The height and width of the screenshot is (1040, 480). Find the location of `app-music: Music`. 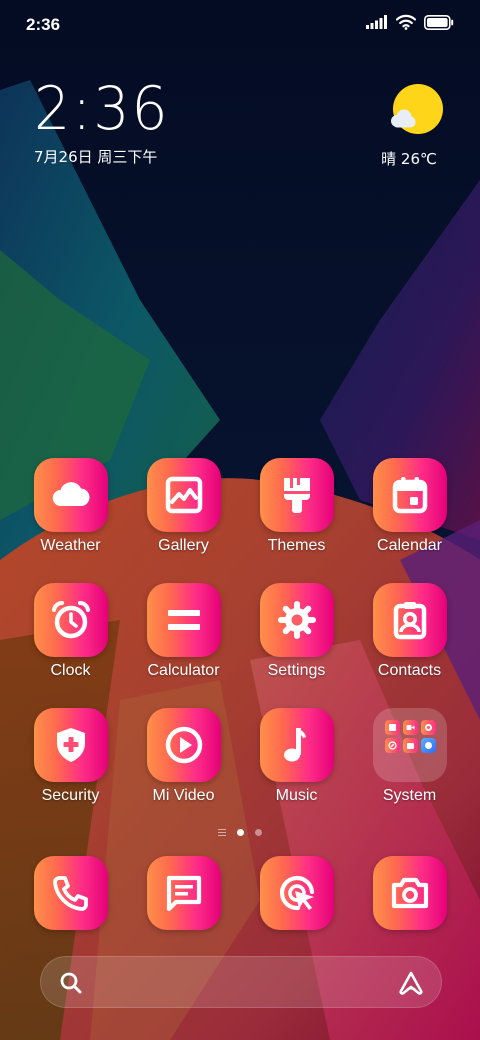

app-music: Music is located at coordinates (296, 770).